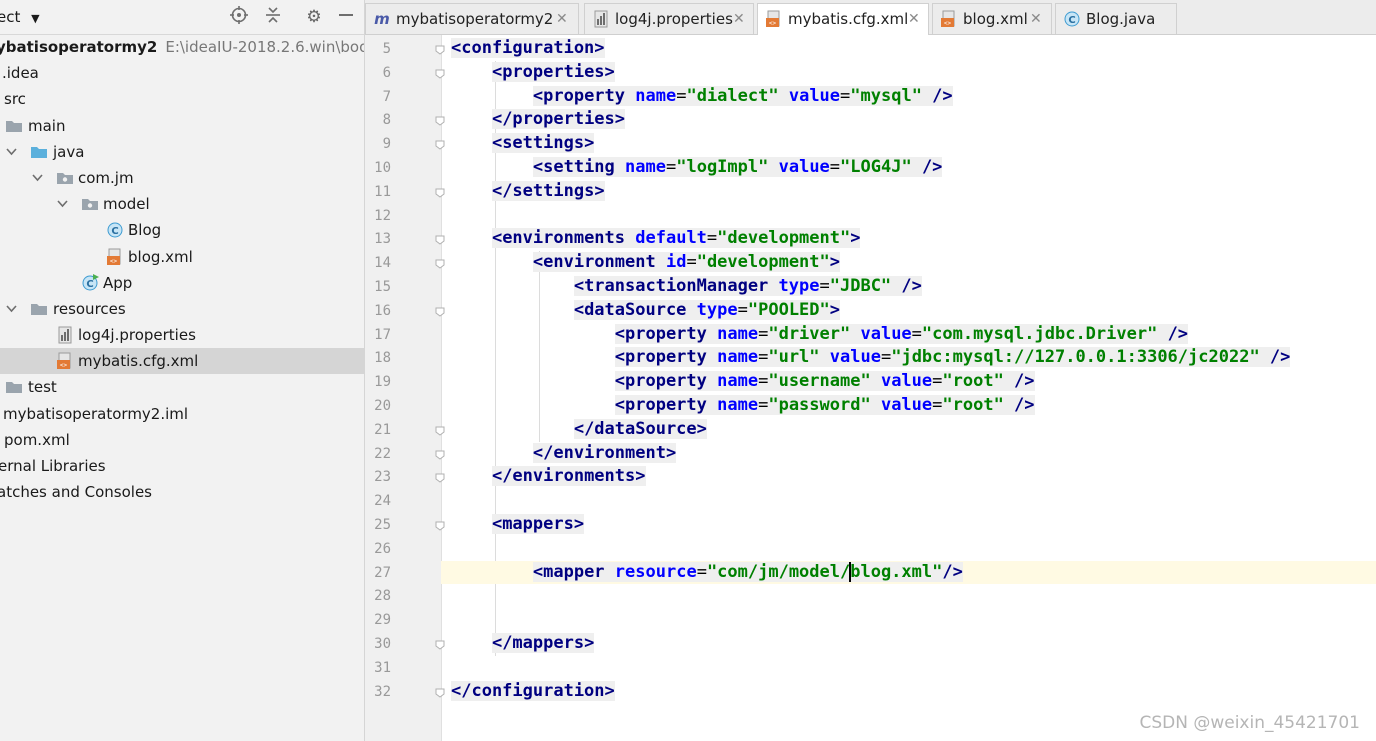 This screenshot has width=1376, height=741. What do you see at coordinates (1116, 18) in the screenshot?
I see `tab-blog-java: C Blog.java` at bounding box center [1116, 18].